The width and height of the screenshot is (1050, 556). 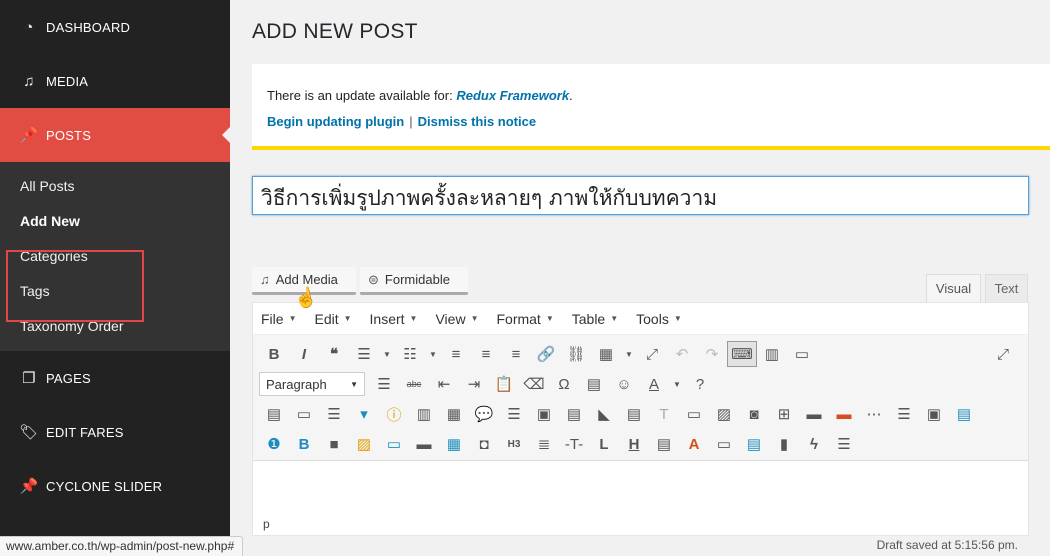 What do you see at coordinates (335, 121) in the screenshot?
I see `begin-updating-link: Begin updating plugin` at bounding box center [335, 121].